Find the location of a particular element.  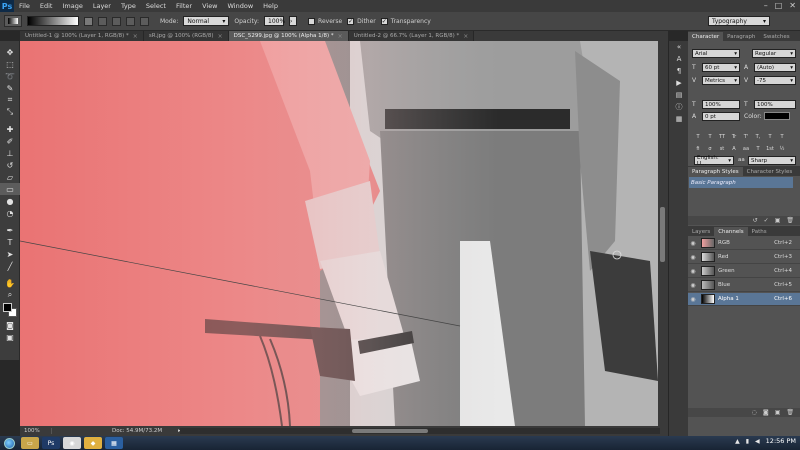

explorer-taskbar-icon: ▭ is located at coordinates (30, 443).